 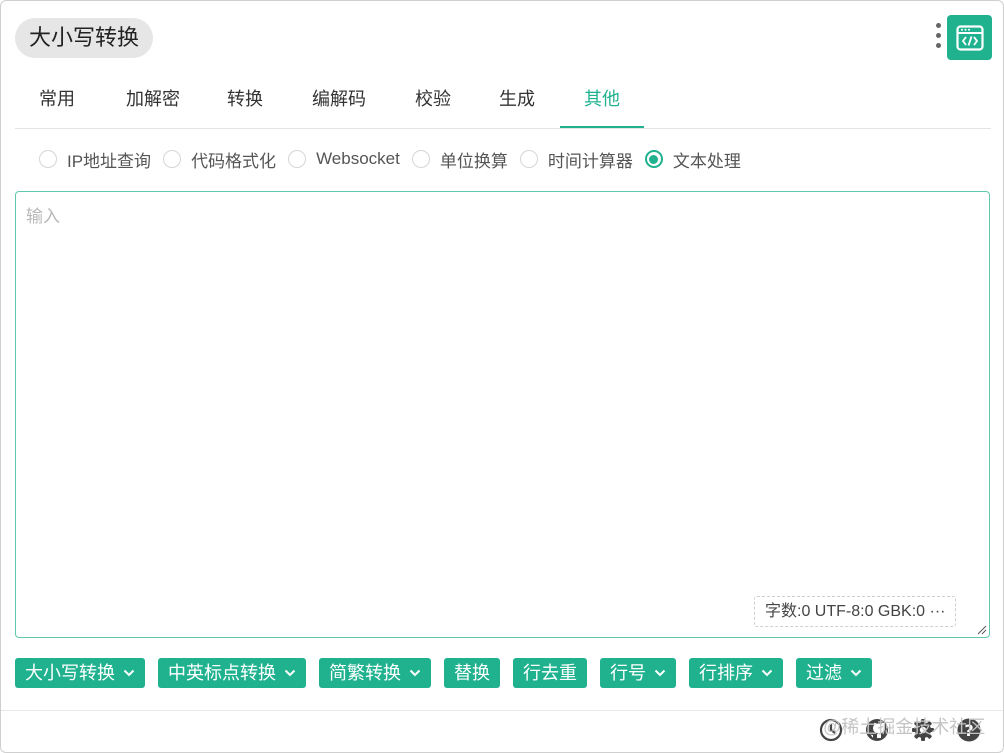 I want to click on action-toolbar: 大小写转换 中英标点转换 简繁转换 替换 行去重 行号 行排序 过滤, so click(x=450, y=673).